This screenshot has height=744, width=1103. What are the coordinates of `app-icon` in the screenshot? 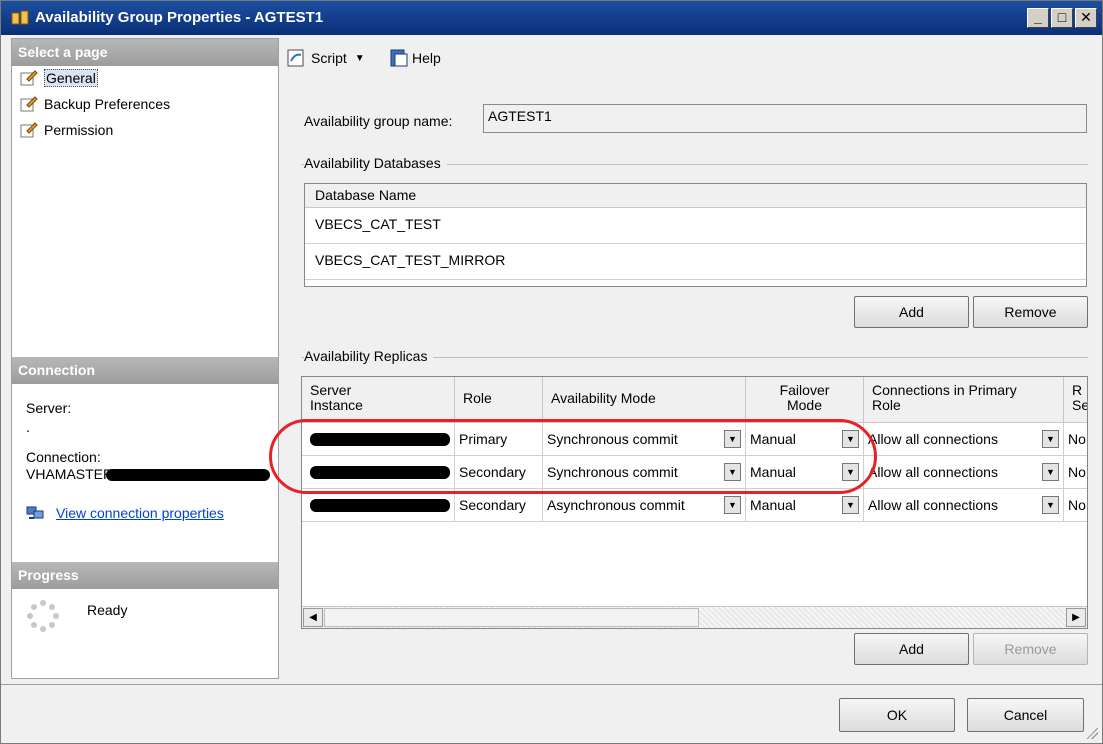 It's located at (20, 17).